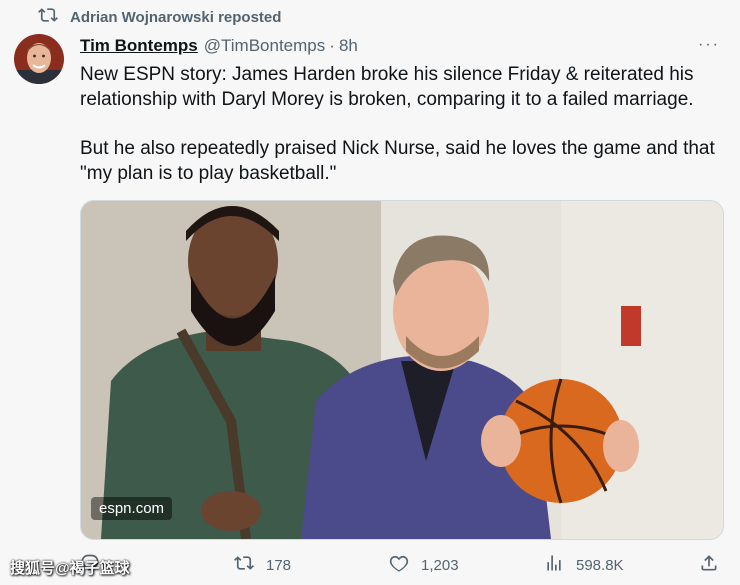  Describe the element at coordinates (54, 17) in the screenshot. I see `repost-icon` at that location.